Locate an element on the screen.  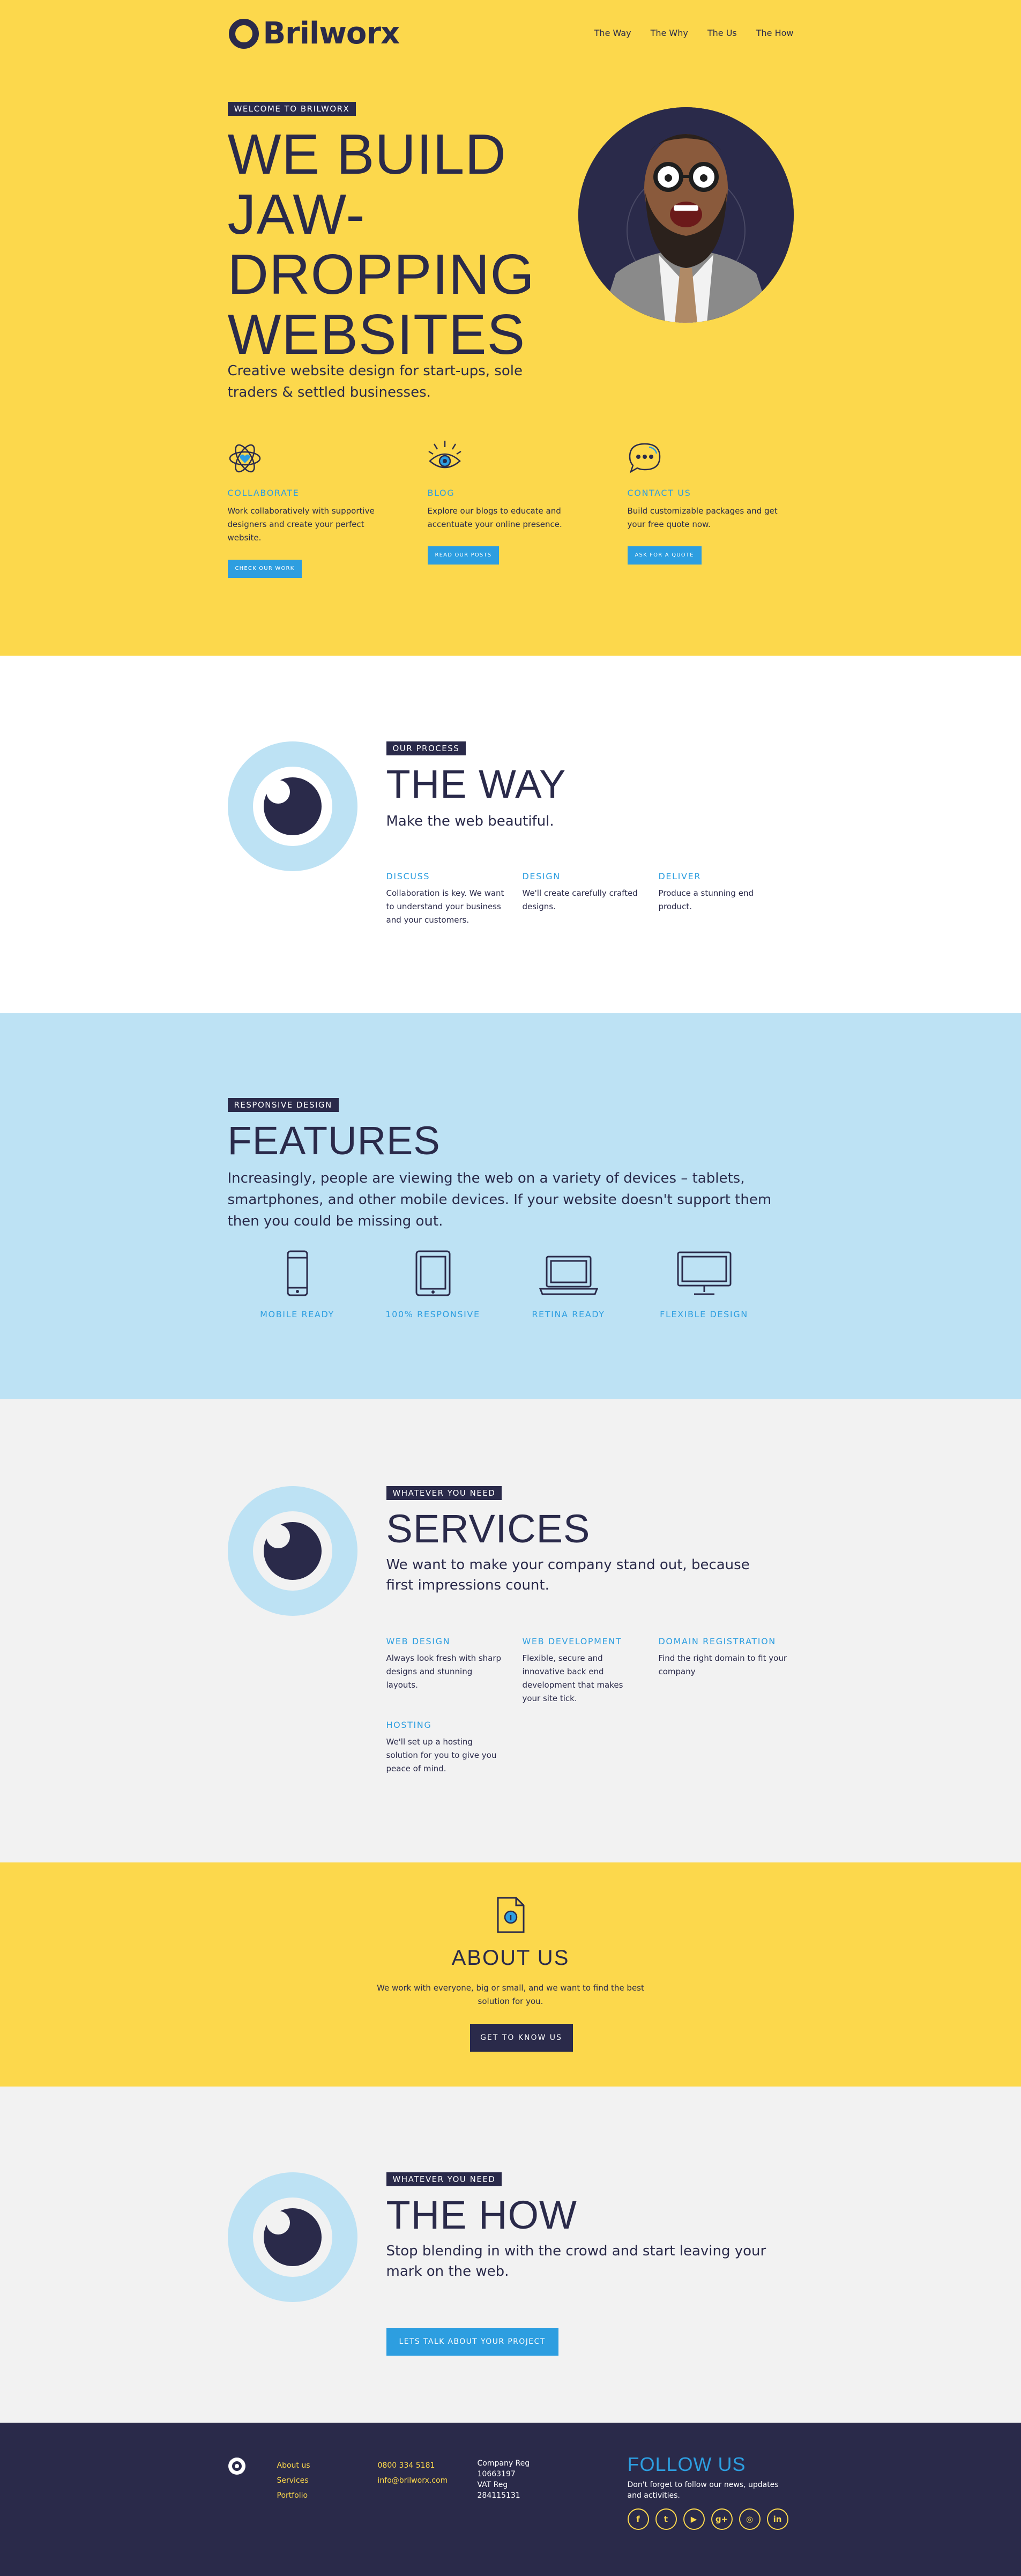
feature-responsive: 100% RESPONSIVE is located at coordinates (433, 1284).